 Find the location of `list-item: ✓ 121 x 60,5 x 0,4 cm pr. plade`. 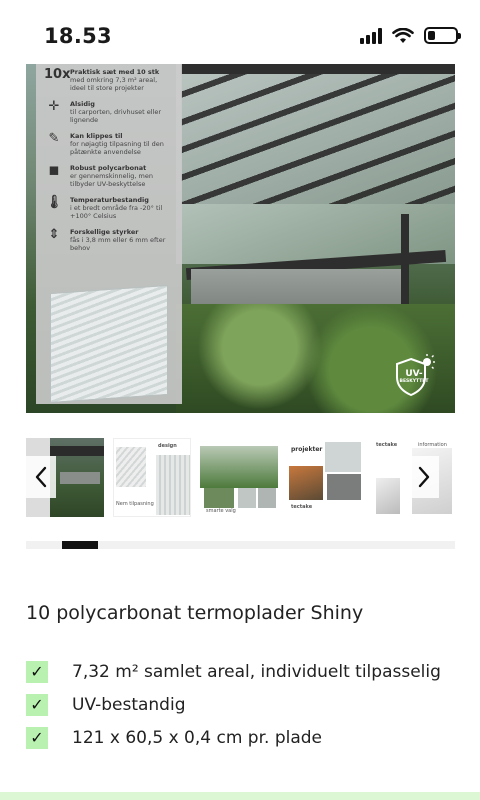

list-item: ✓ 121 x 60,5 x 0,4 cm pr. plade is located at coordinates (241, 737).